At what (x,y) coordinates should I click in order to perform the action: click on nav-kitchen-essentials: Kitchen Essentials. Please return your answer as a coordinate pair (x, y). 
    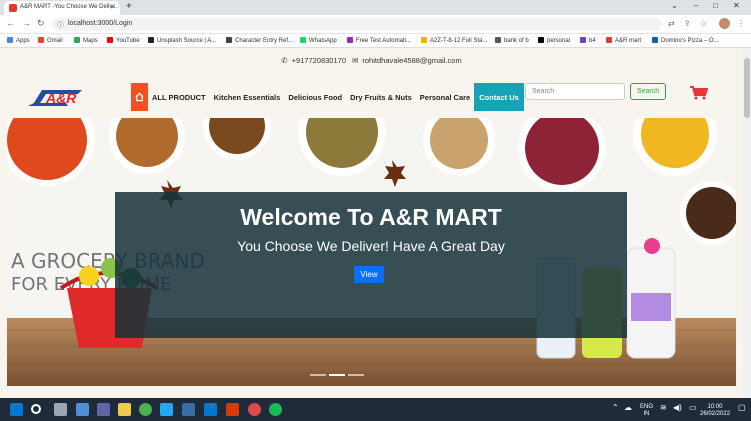
    Looking at the image, I should click on (247, 97).